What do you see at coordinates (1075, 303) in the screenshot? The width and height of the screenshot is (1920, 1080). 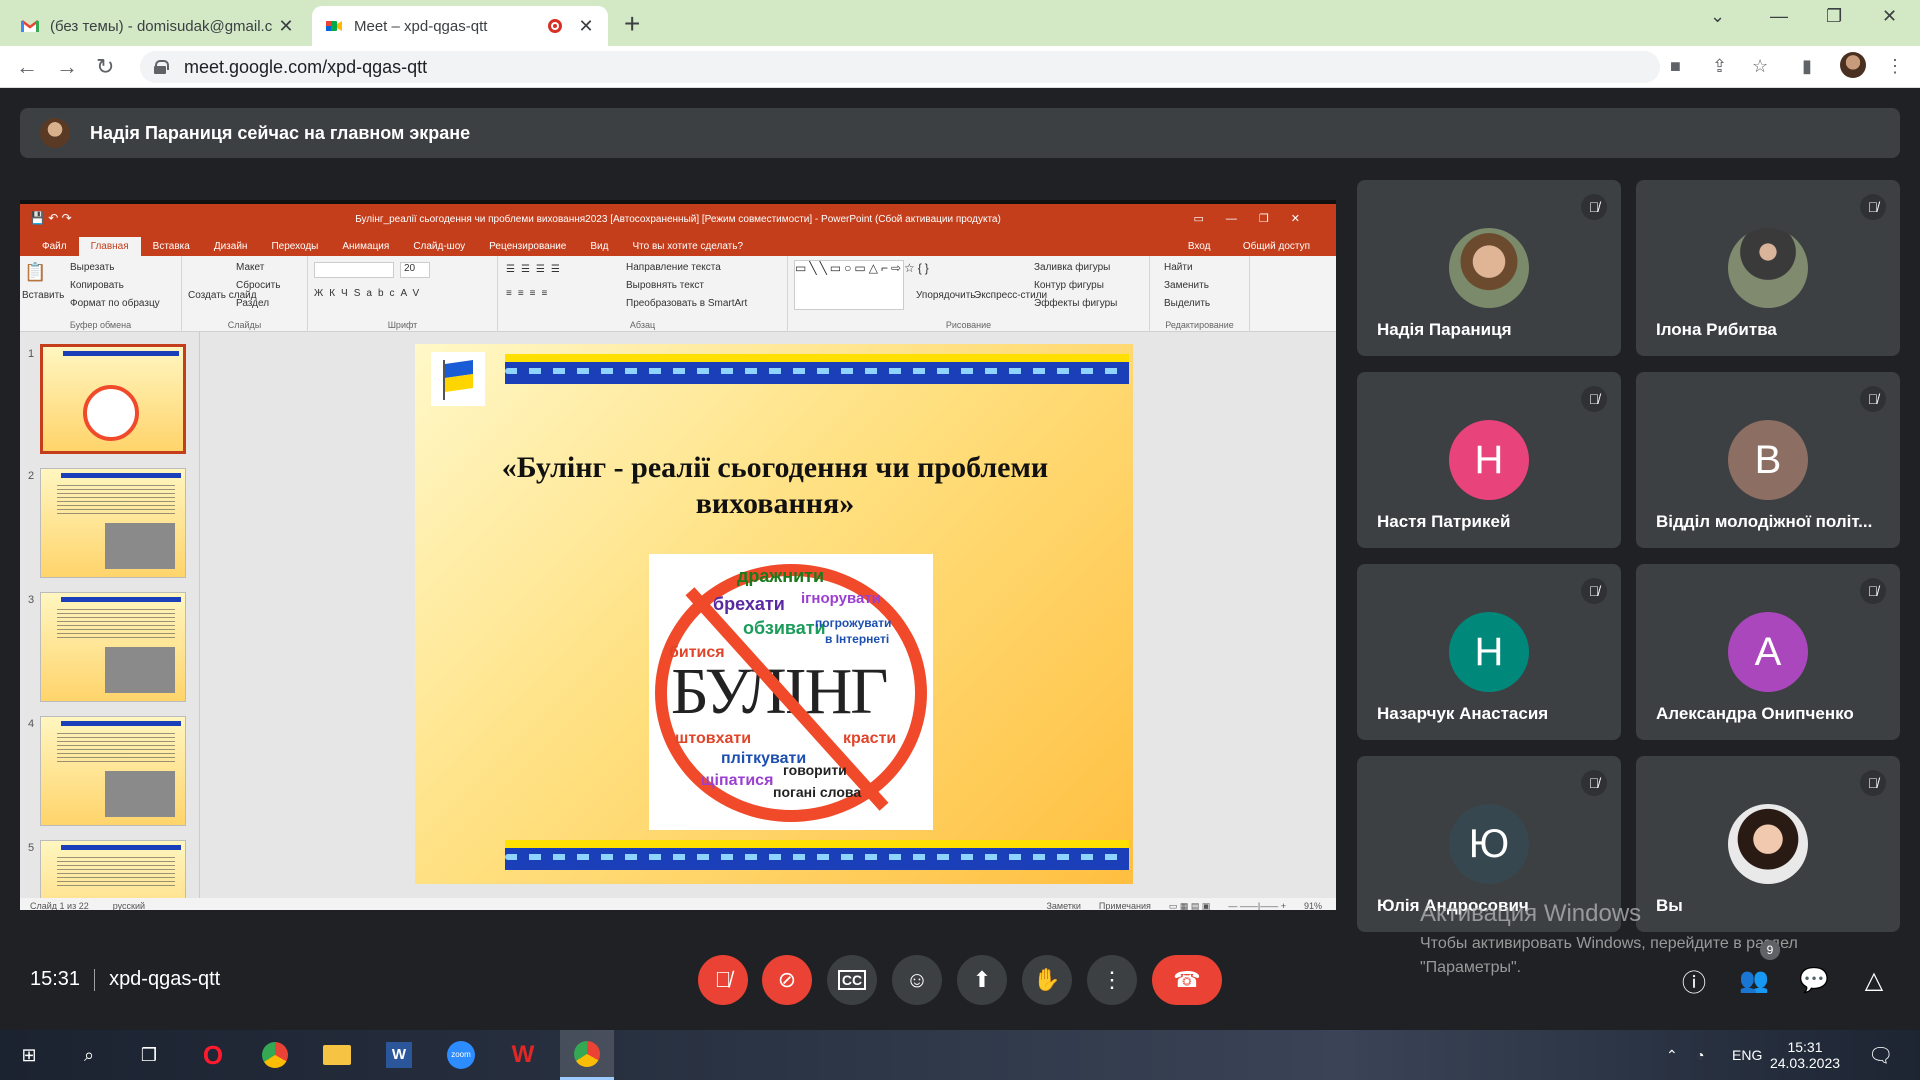 I see `shape-effects-button: Эффекты фигуры` at bounding box center [1075, 303].